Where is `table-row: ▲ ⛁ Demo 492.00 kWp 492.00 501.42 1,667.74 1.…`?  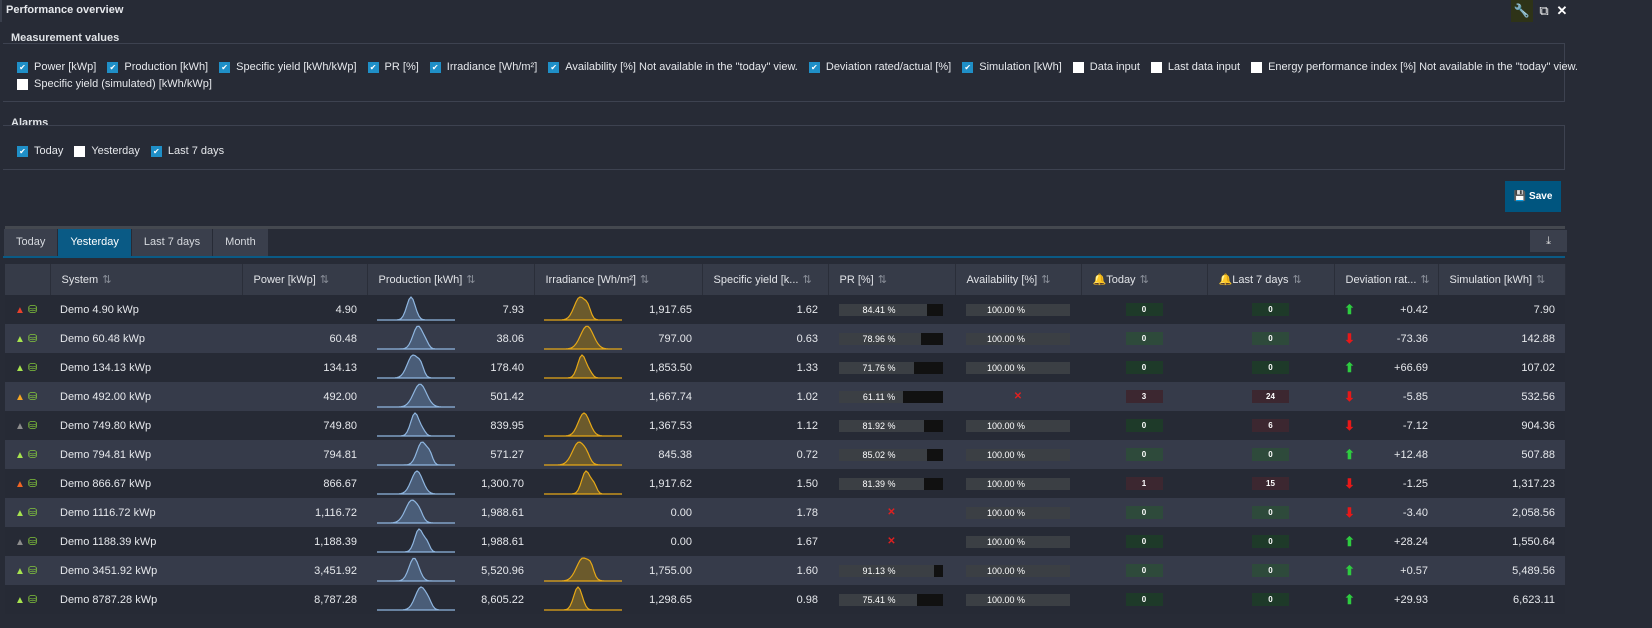
table-row: ▲ ⛁ Demo 492.00 kWp 492.00 501.42 1,667.74 1.… is located at coordinates (785, 396).